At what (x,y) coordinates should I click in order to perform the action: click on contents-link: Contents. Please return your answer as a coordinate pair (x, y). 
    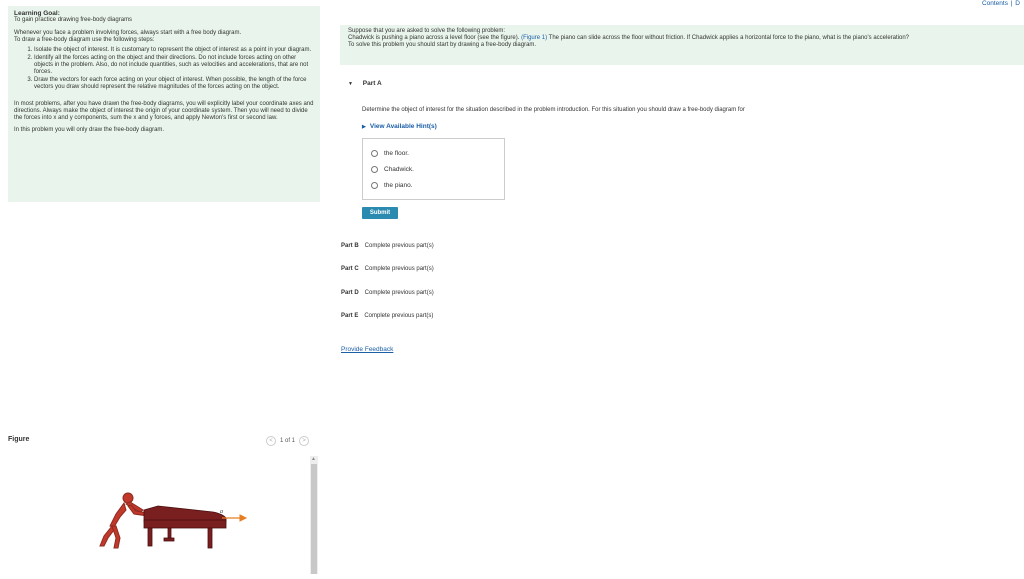
    Looking at the image, I should click on (995, 3).